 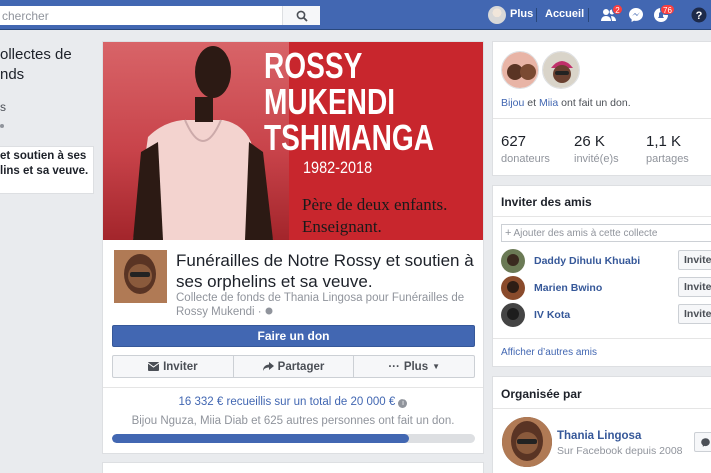 What do you see at coordinates (525, 159) in the screenshot?
I see `stat-donors-label: donateurs` at bounding box center [525, 159].